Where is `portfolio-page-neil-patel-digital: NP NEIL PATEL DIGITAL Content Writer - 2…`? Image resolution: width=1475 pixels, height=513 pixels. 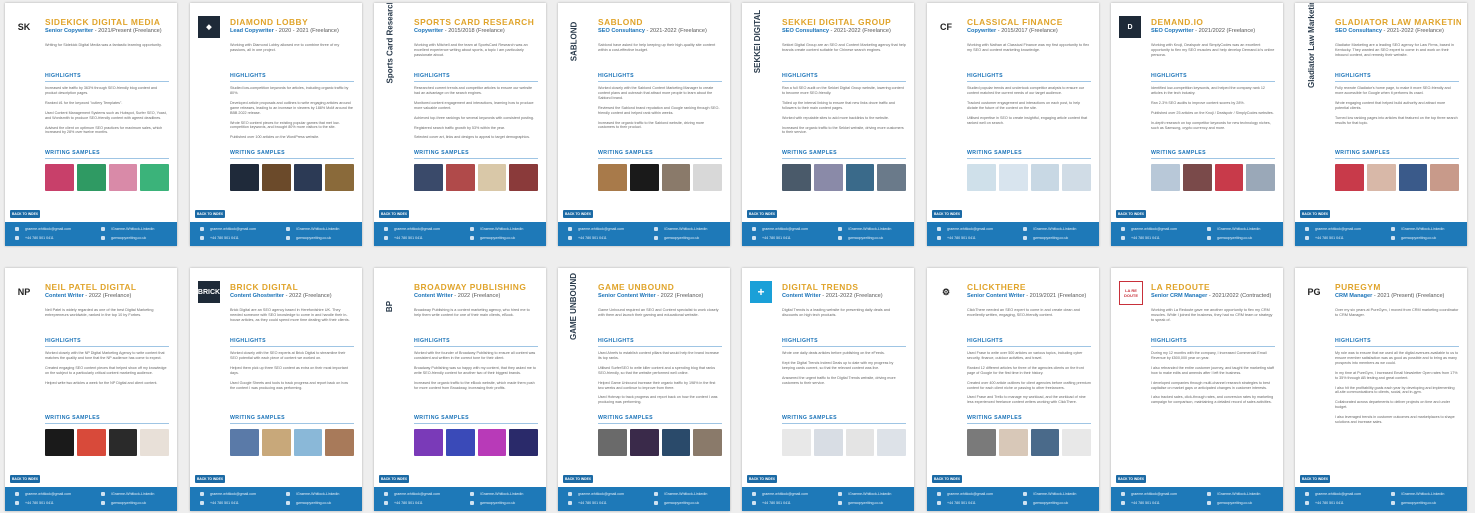 portfolio-page-neil-patel-digital: NP NEIL PATEL DIGITAL Content Writer - 2… is located at coordinates (91, 389).